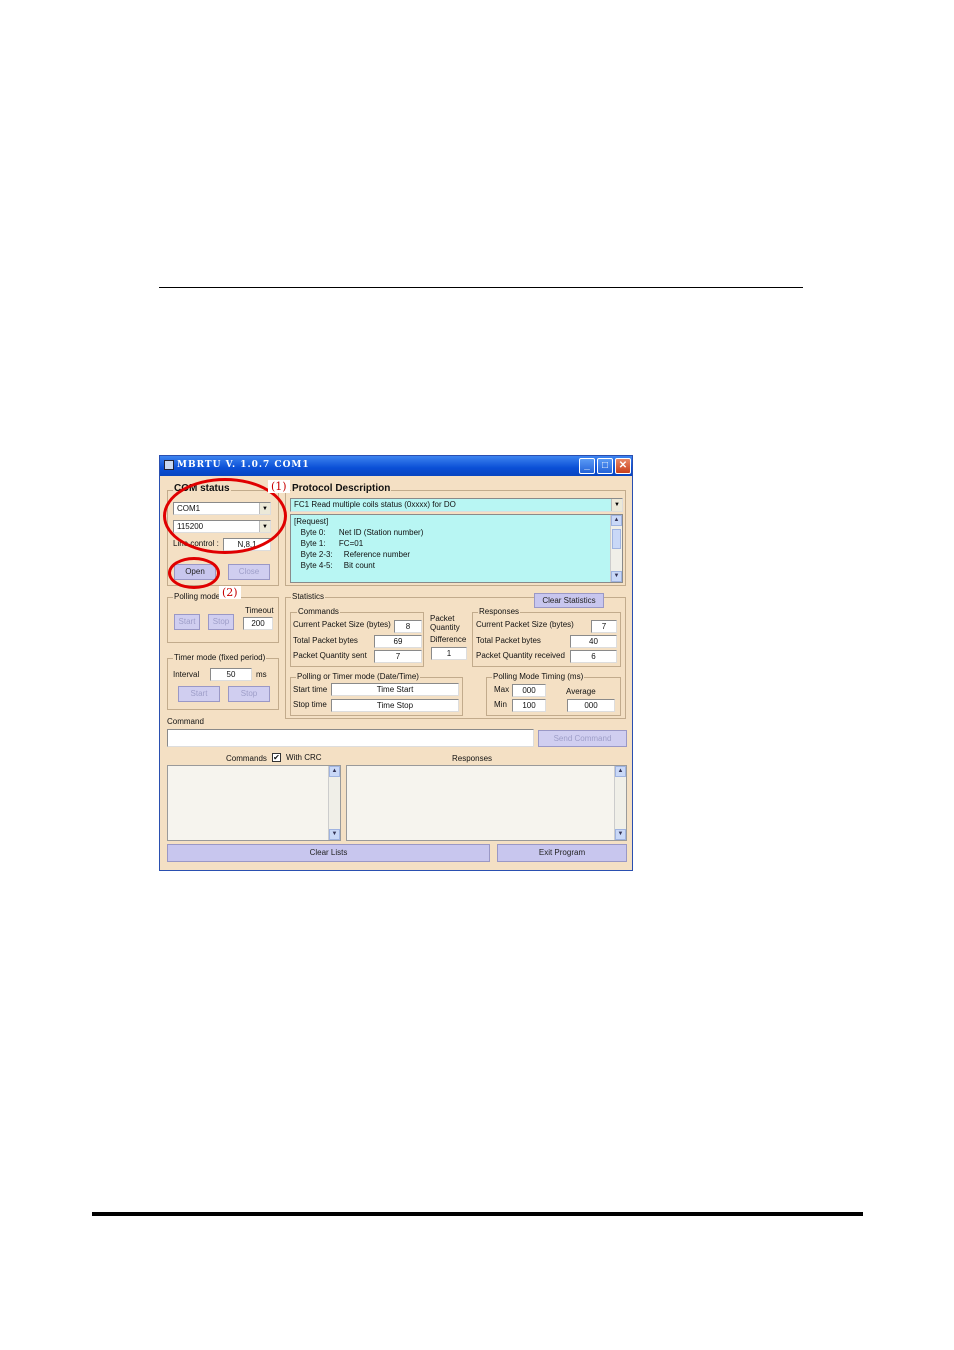  Describe the element at coordinates (398, 641) in the screenshot. I see `cmd-total-field: 69` at that location.